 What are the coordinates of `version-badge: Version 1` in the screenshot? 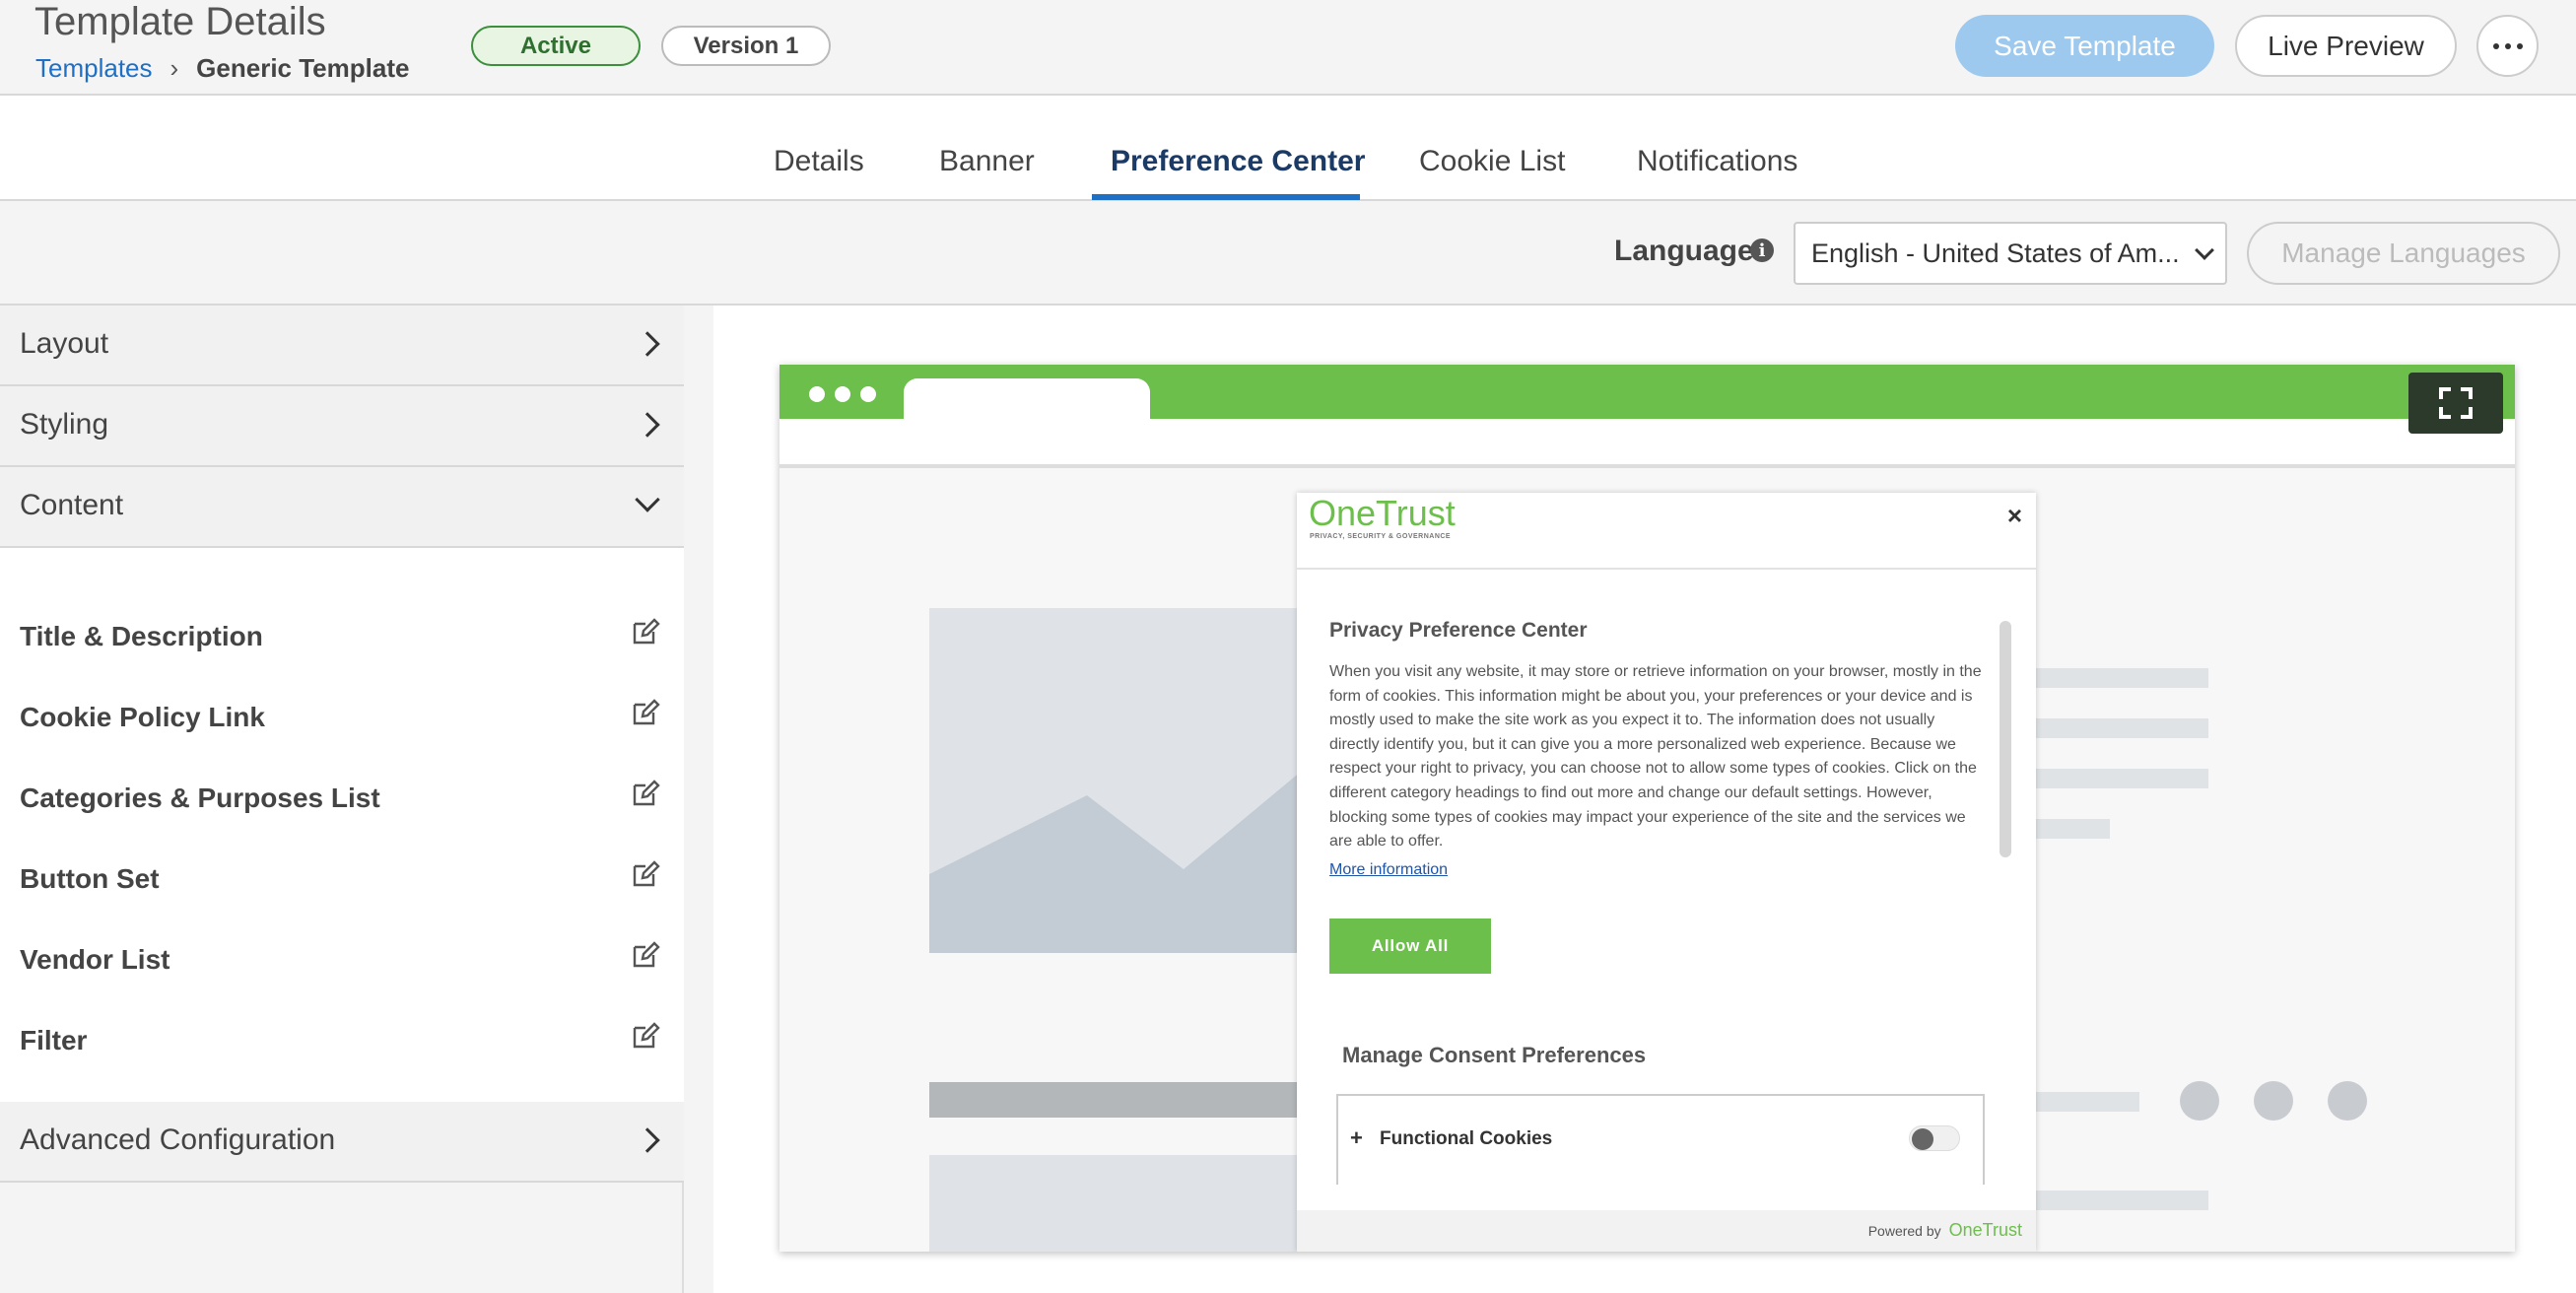 It's located at (746, 46).